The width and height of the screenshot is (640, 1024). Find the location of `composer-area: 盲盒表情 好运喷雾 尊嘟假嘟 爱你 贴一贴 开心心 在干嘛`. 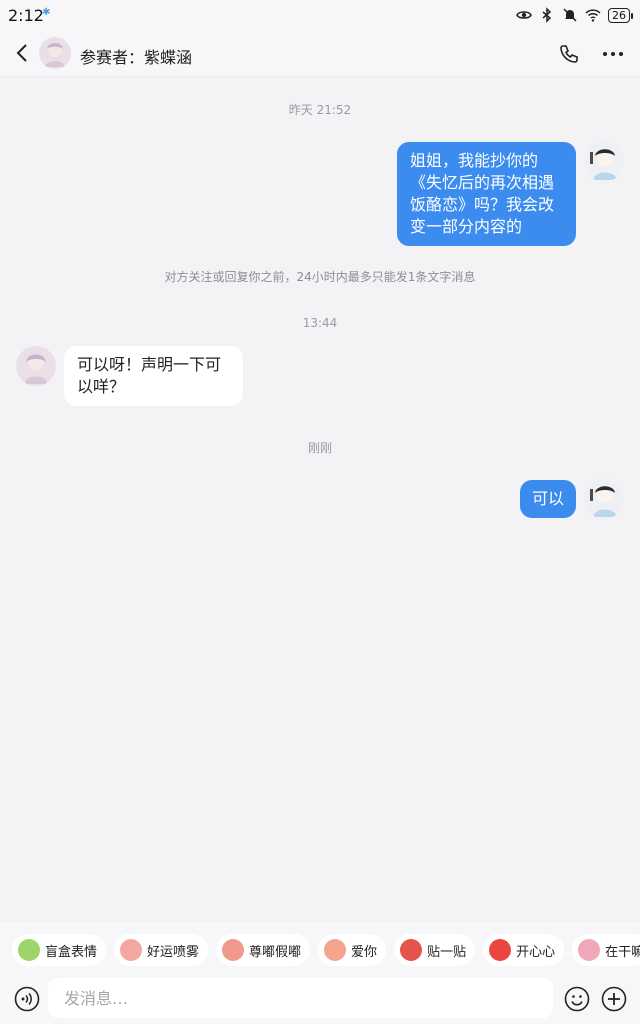

composer-area: 盲盒表情 好运喷雾 尊嘟假嘟 爱你 贴一贴 开心心 在干嘛 is located at coordinates (320, 973).